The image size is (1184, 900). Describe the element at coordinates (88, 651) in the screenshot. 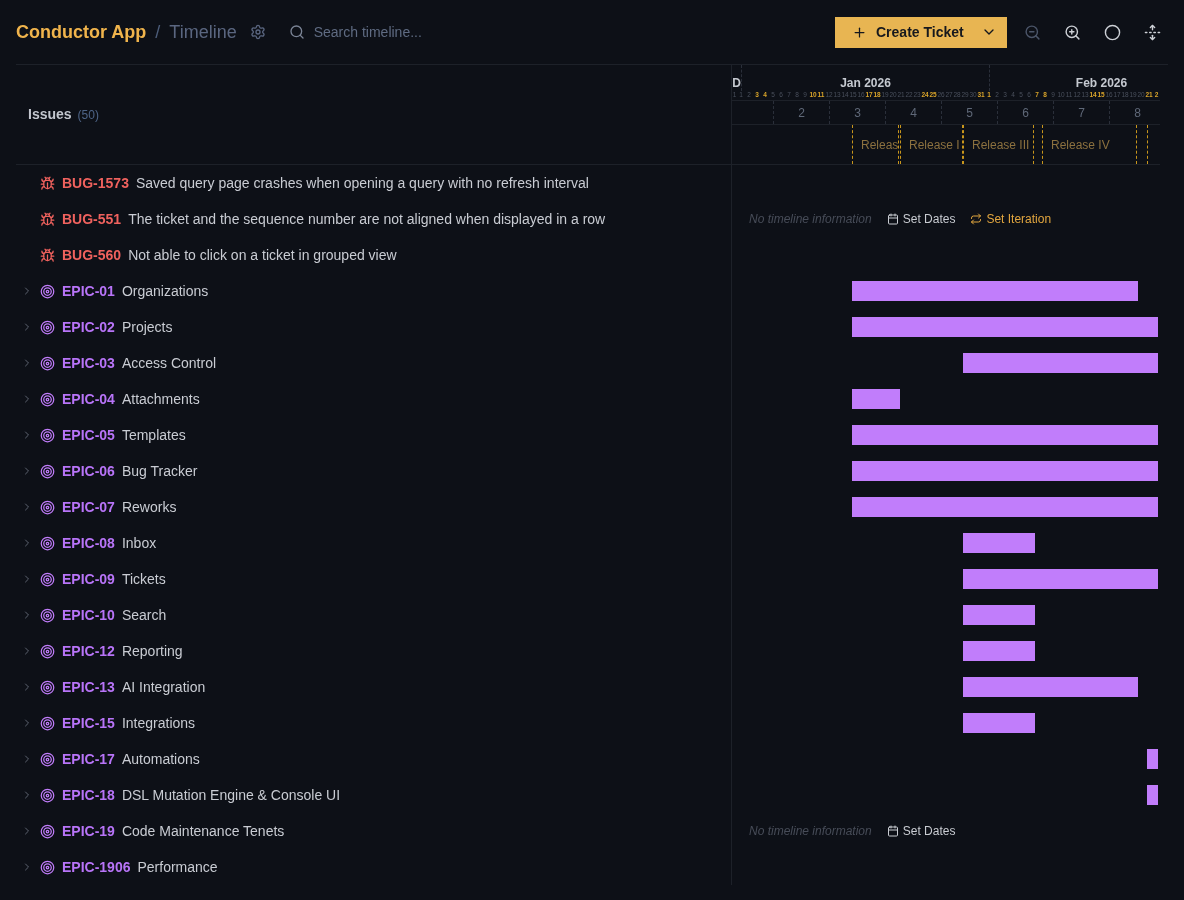

I see `issue-id: EPIC-12` at that location.